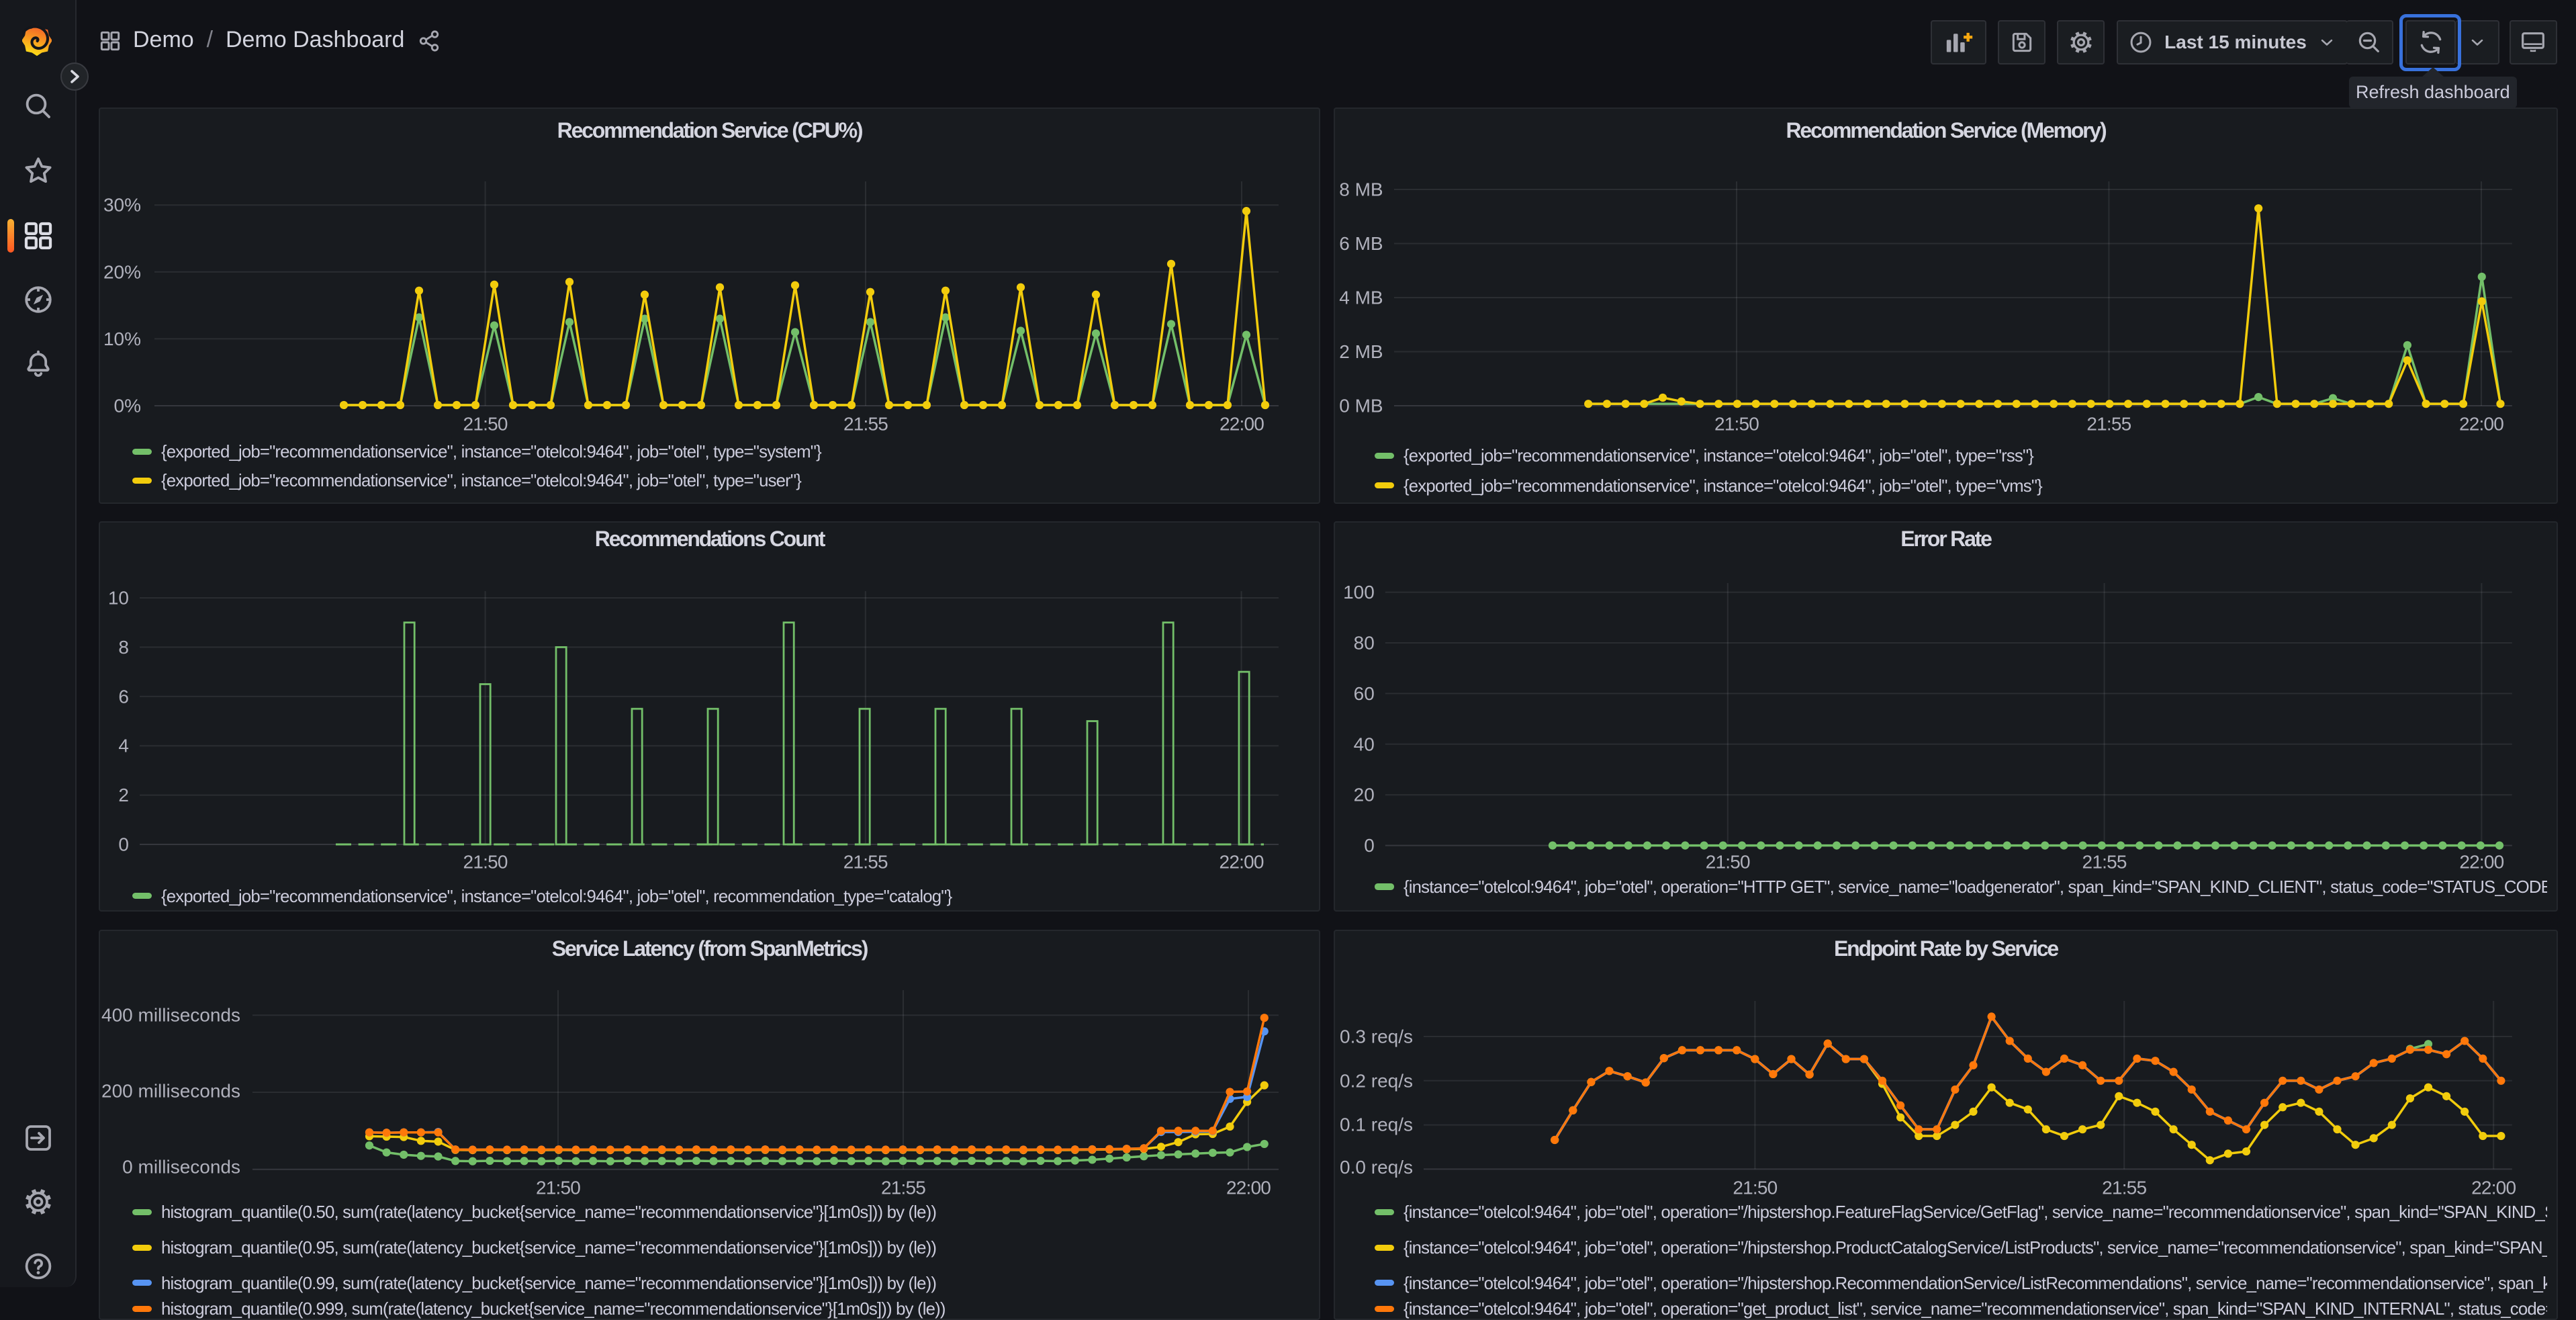 This screenshot has height=1320, width=2576. What do you see at coordinates (1361, 243) in the screenshot?
I see `svg-text: 6 MB` at bounding box center [1361, 243].